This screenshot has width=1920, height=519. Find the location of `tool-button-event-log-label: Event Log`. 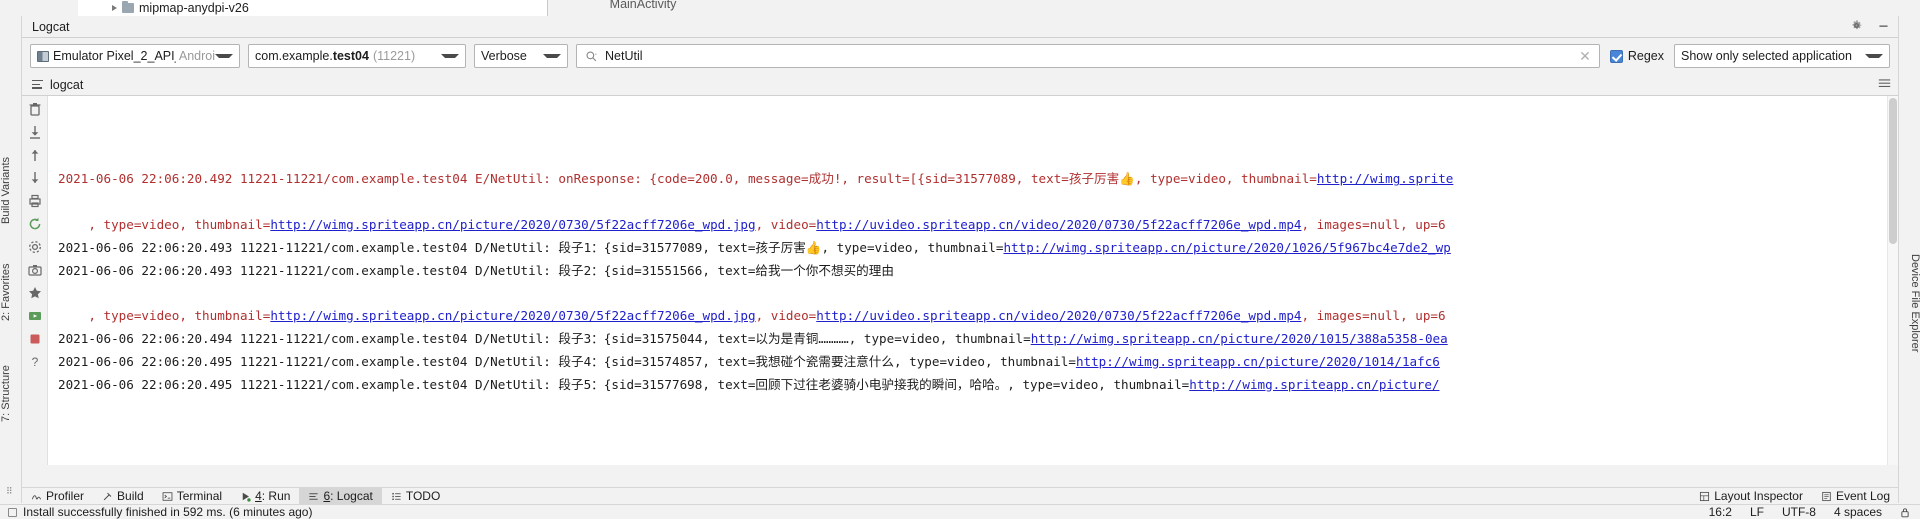

tool-button-event-log-label: Event Log is located at coordinates (1862, 496).